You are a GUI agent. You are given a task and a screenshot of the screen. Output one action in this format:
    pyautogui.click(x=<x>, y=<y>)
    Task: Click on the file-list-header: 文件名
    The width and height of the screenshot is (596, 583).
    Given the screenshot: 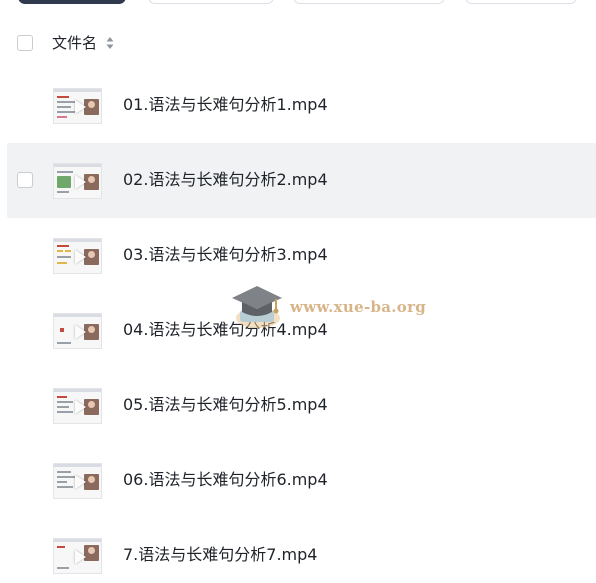 What is the action you would take?
    pyautogui.click(x=298, y=44)
    